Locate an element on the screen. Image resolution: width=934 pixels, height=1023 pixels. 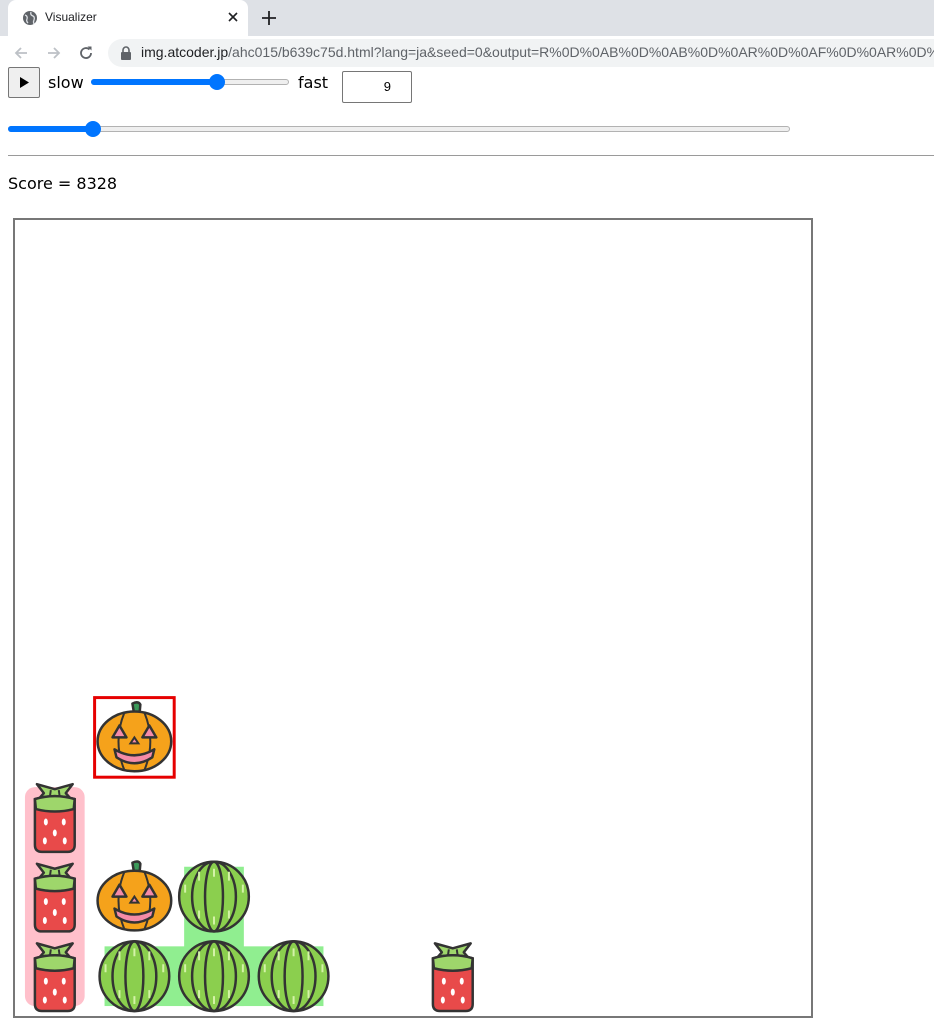
strawberry-candy is located at coordinates (452, 977).